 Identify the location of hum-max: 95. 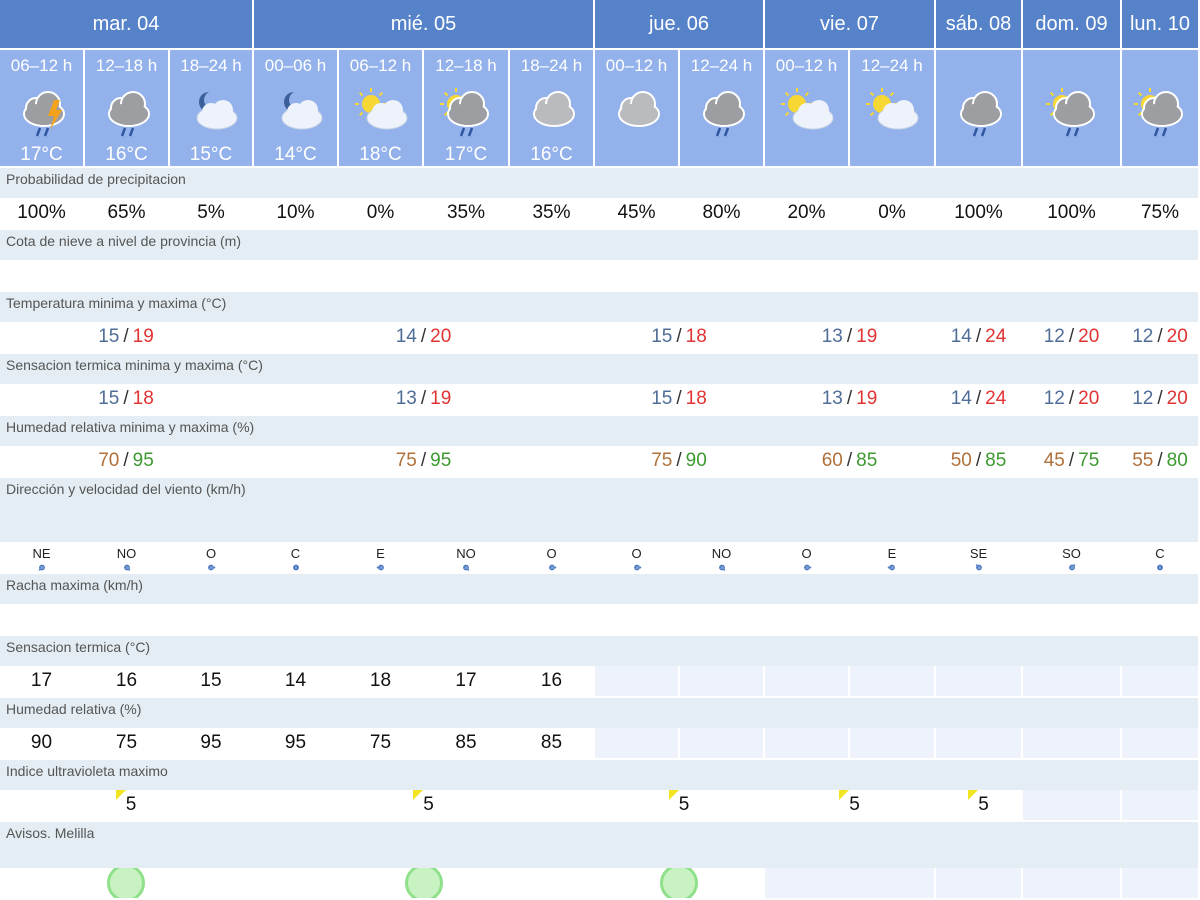
(441, 460).